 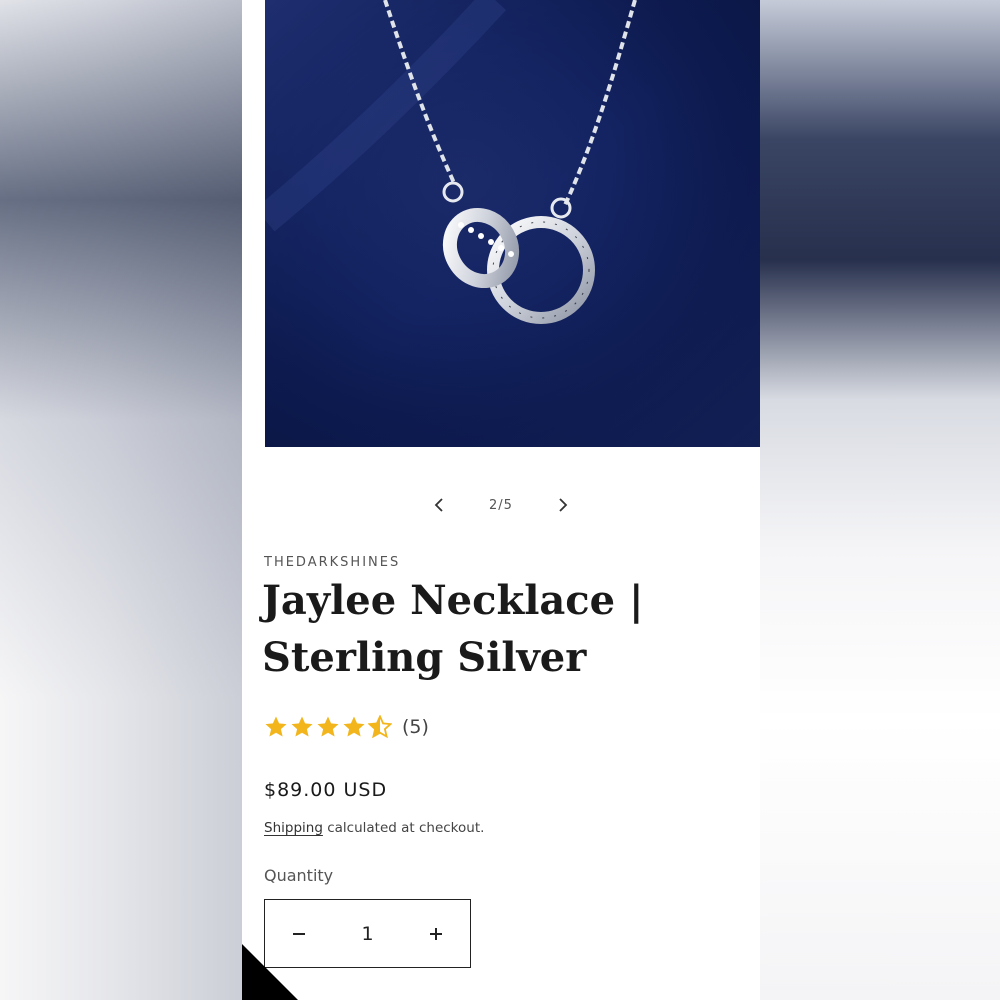 What do you see at coordinates (563, 505) in the screenshot?
I see `chevron-right-icon` at bounding box center [563, 505].